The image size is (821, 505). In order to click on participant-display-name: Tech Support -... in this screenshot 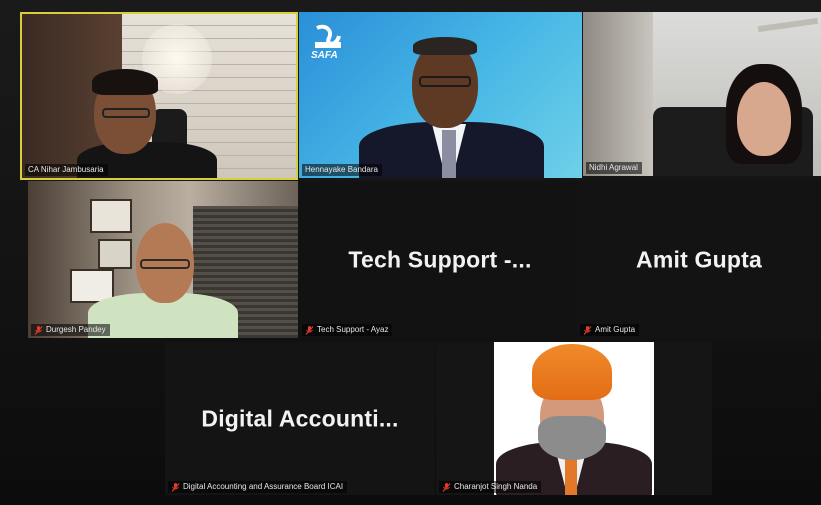, I will do `click(440, 259)`.